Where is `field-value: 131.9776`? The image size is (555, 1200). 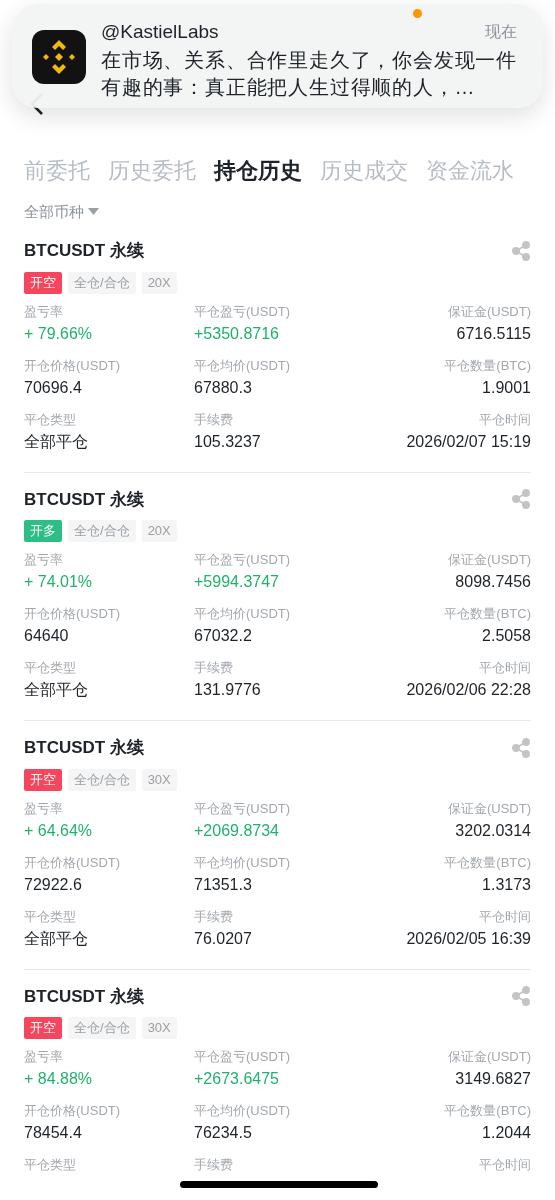
field-value: 131.9776 is located at coordinates (227, 690).